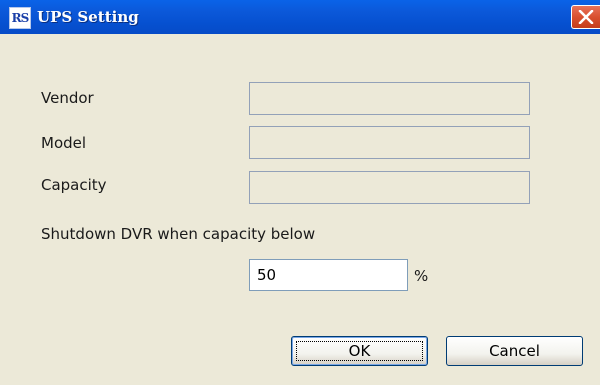  What do you see at coordinates (421, 276) in the screenshot?
I see `percent-unit: %` at bounding box center [421, 276].